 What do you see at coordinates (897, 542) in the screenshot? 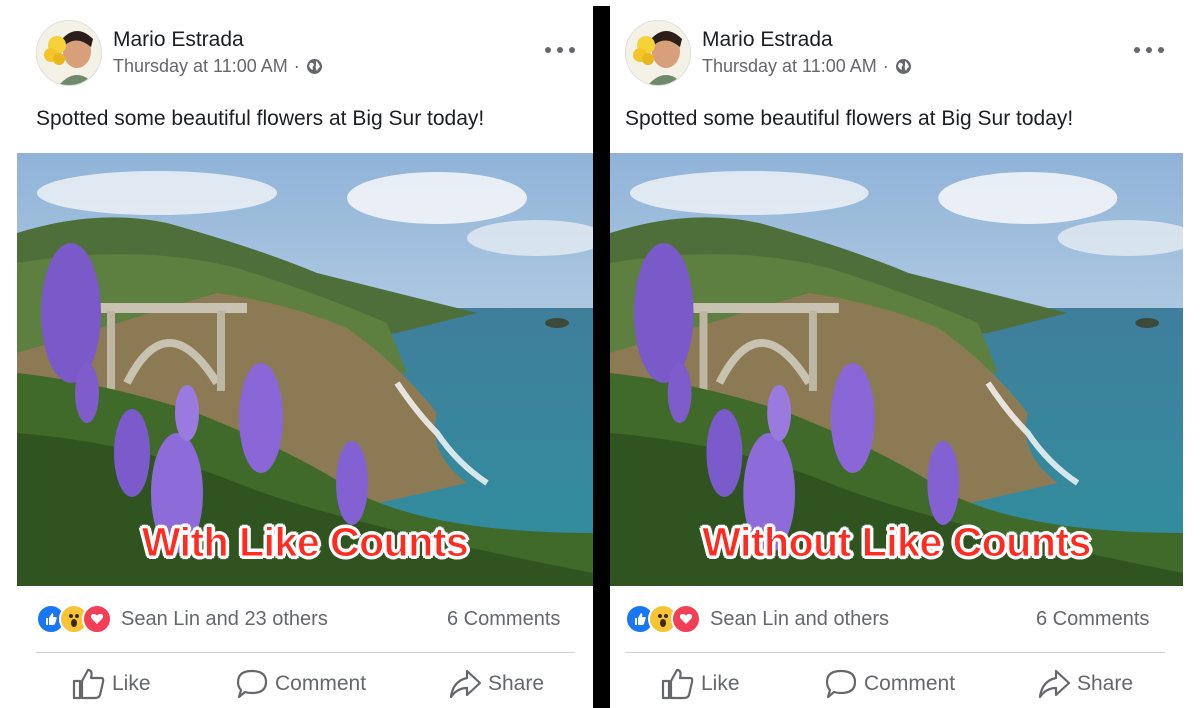
I see `overlay-label: Without Like Counts` at bounding box center [897, 542].